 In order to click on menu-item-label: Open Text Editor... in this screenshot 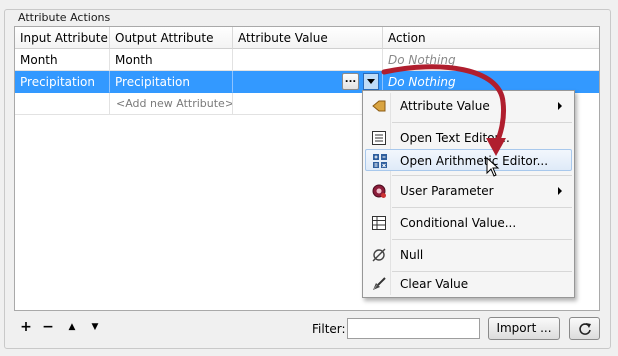, I will do `click(455, 138)`.